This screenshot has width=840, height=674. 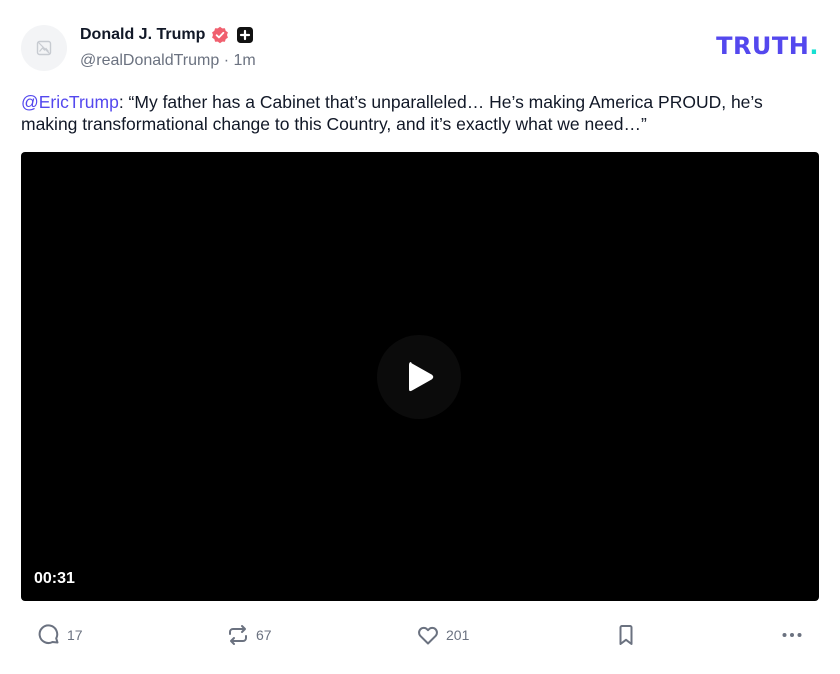 What do you see at coordinates (60, 635) in the screenshot?
I see `reply-button: 17` at bounding box center [60, 635].